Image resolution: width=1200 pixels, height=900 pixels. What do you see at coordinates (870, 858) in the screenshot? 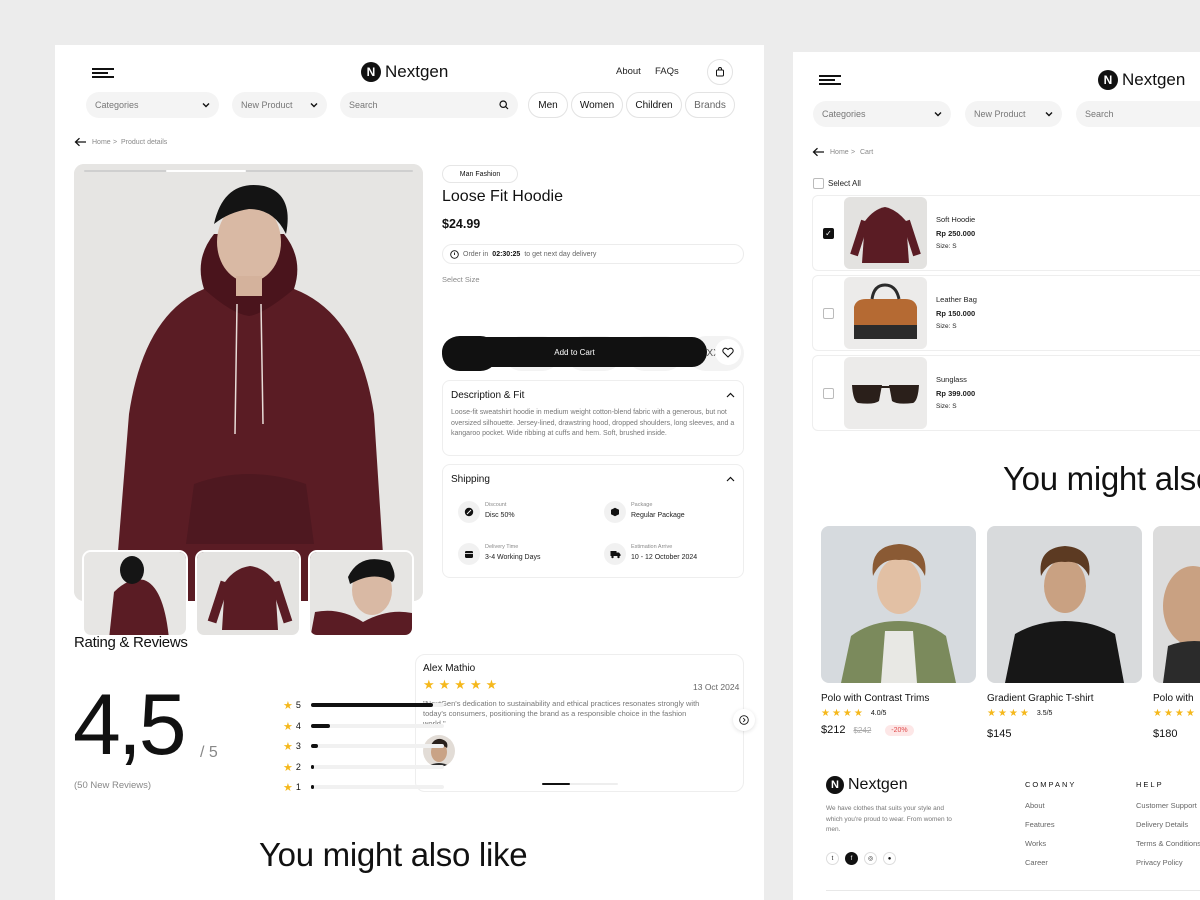
I see `instagram-icon: ◎` at bounding box center [870, 858].